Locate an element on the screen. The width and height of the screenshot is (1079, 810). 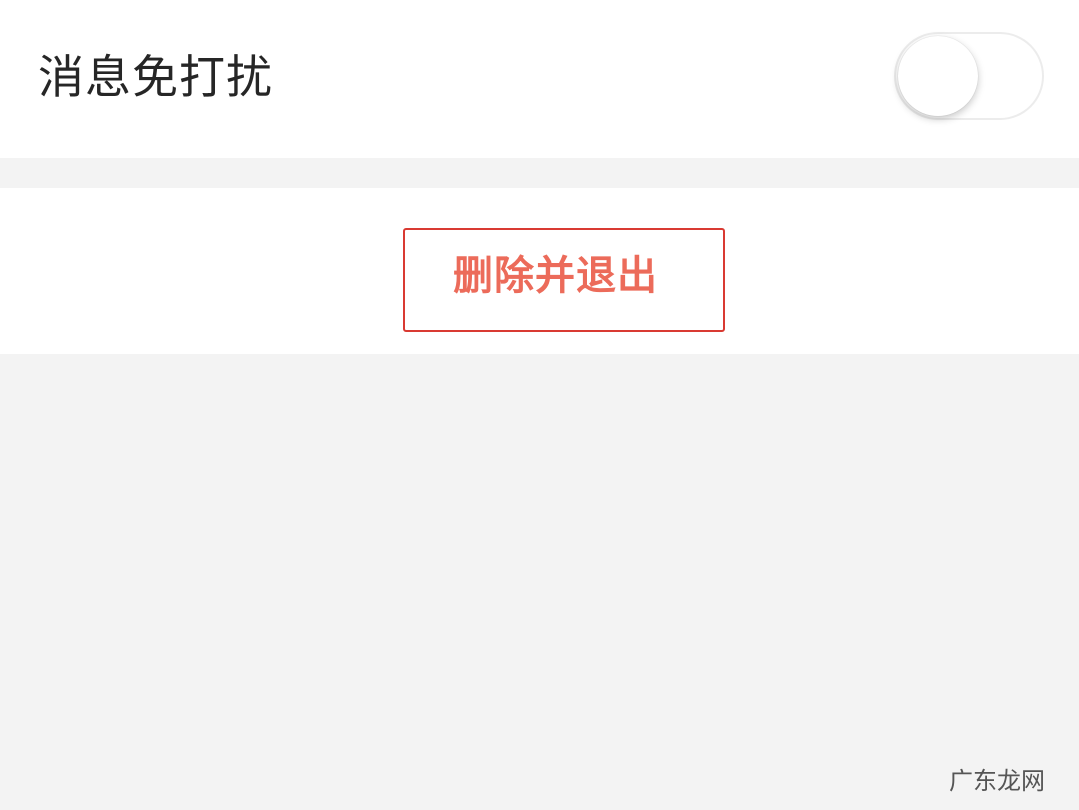
do-not-disturb-toggle is located at coordinates (969, 76).